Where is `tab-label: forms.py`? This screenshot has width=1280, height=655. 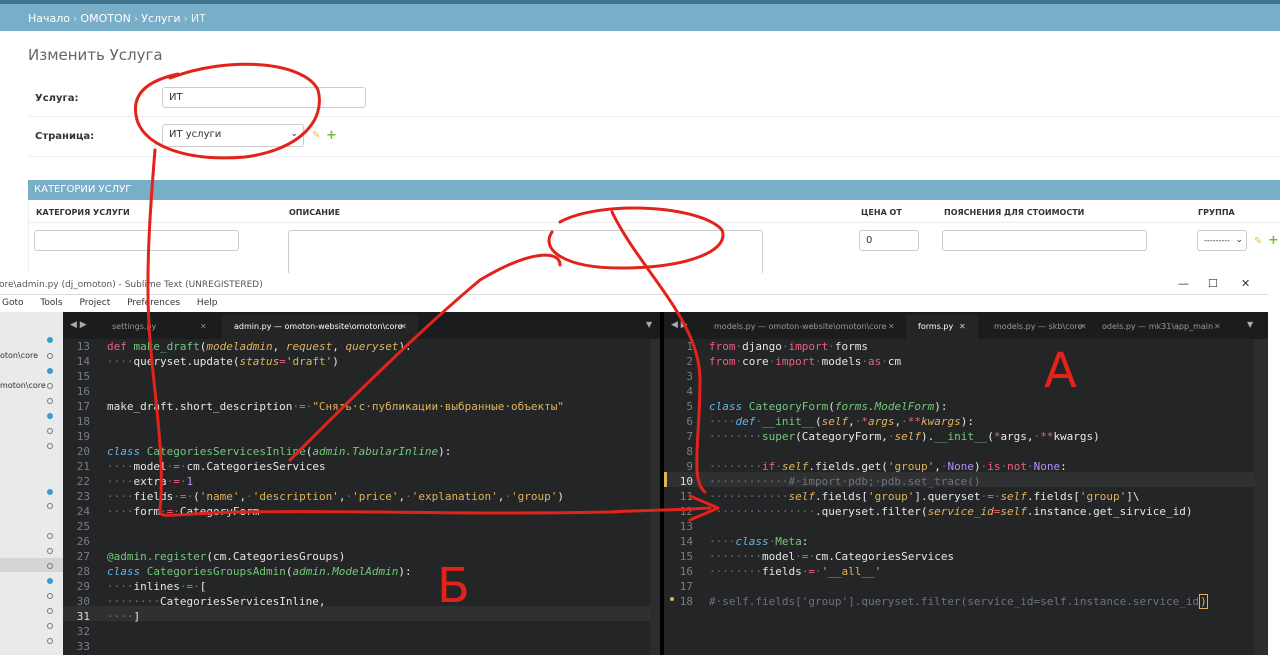 tab-label: forms.py is located at coordinates (936, 326).